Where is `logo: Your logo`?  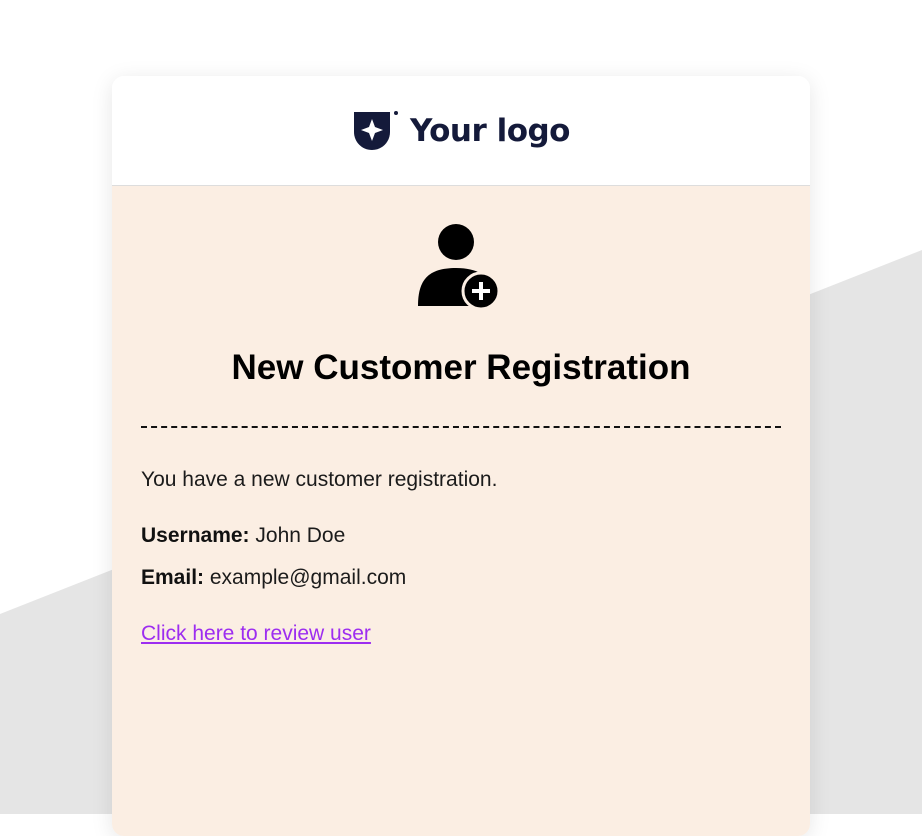
logo: Your logo is located at coordinates (461, 131).